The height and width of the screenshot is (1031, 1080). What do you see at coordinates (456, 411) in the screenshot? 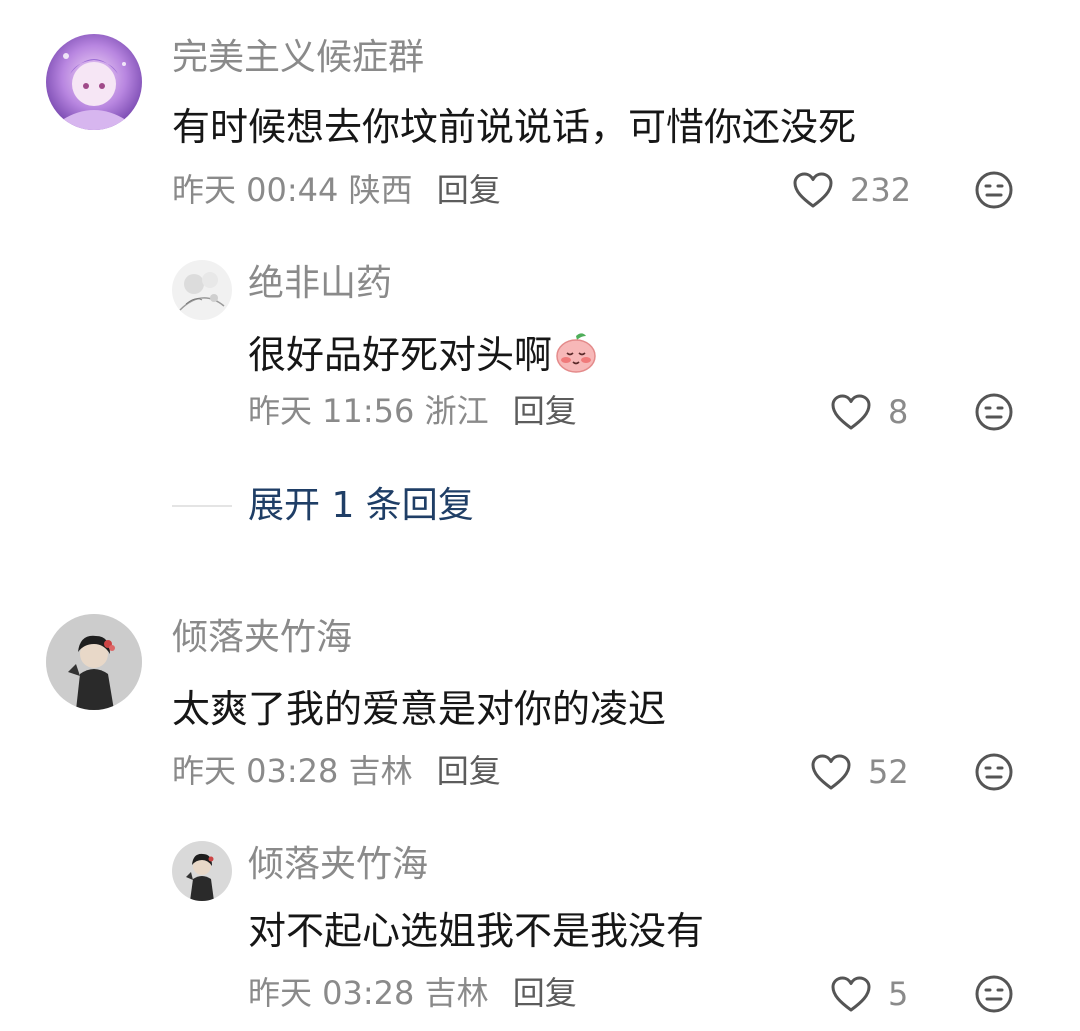
I see `location: 浙江` at bounding box center [456, 411].